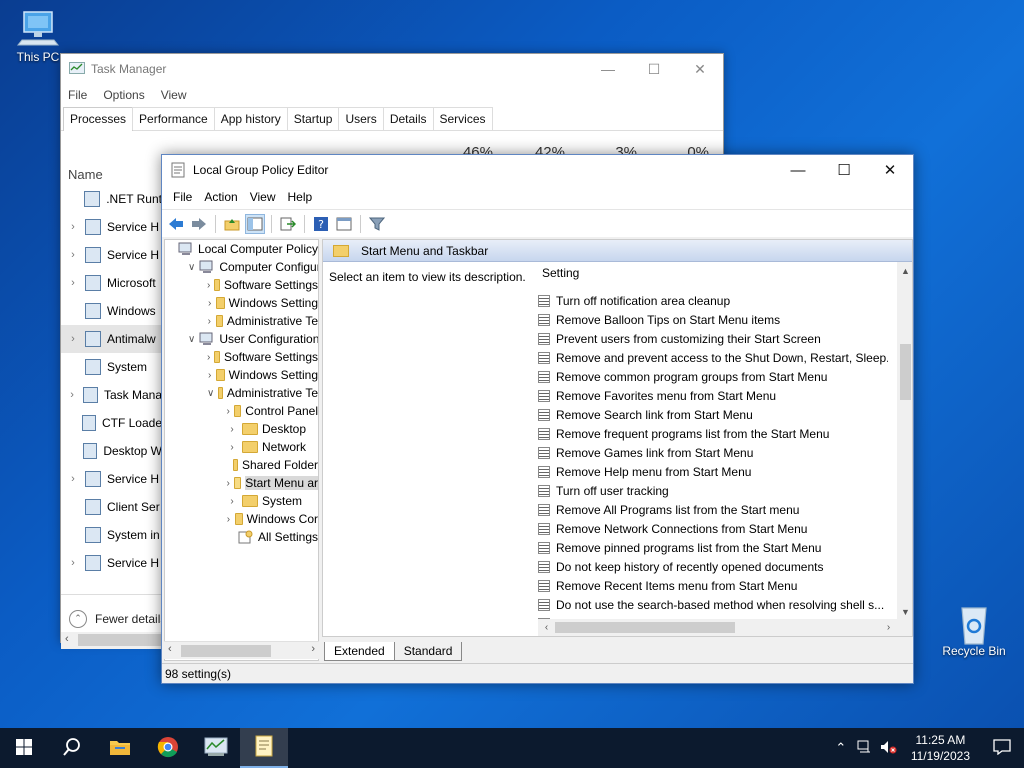  Describe the element at coordinates (123, 95) in the screenshot. I see `menu-options: Options` at that location.